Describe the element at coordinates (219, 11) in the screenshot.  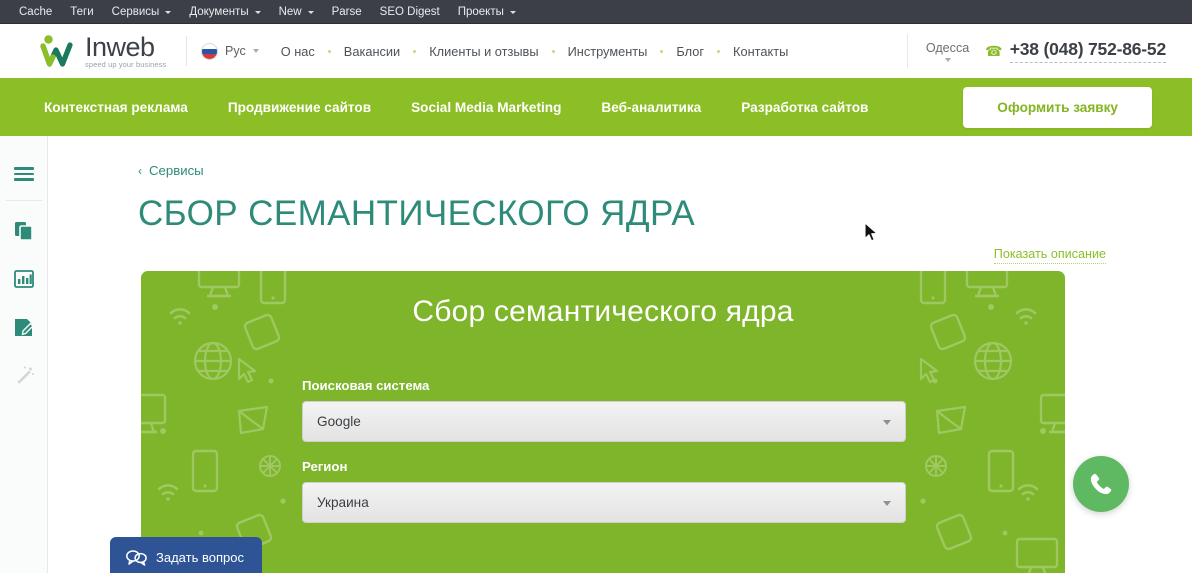
I see `ext-item-label: Документы` at that location.